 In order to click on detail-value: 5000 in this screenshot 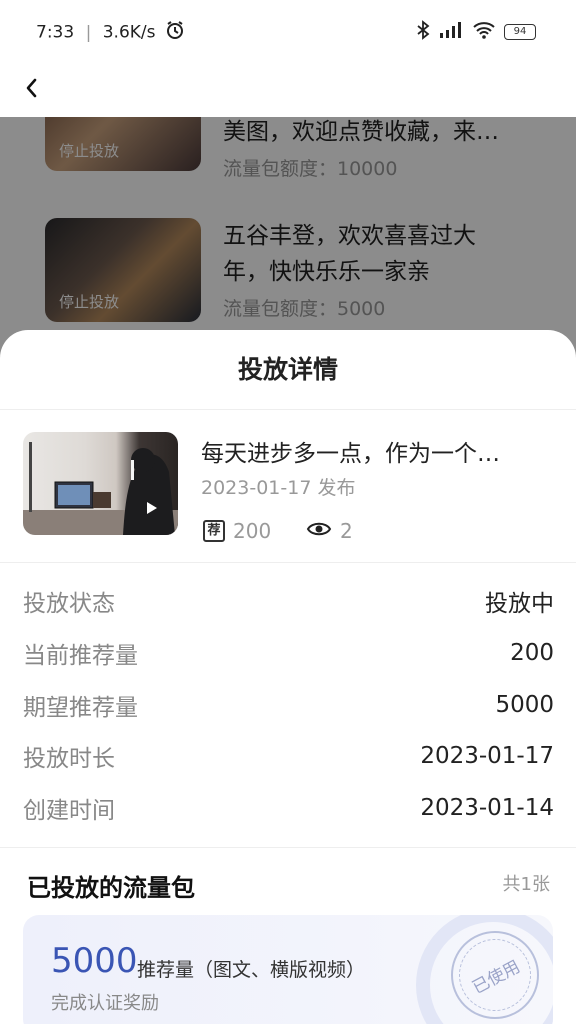, I will do `click(524, 705)`.